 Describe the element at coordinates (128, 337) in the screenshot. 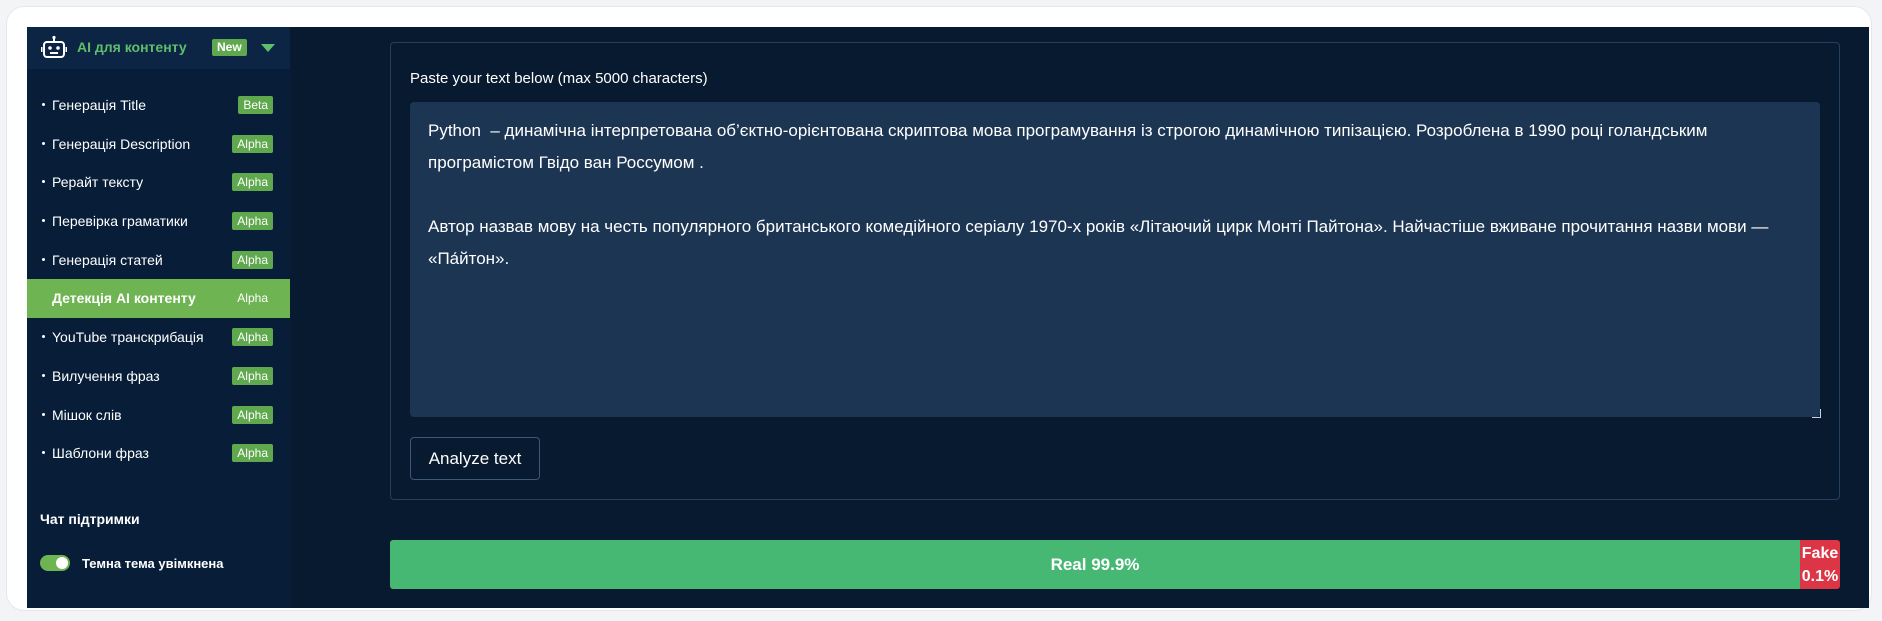

I see `sidebar-item-label: YouTube транскрибація` at that location.